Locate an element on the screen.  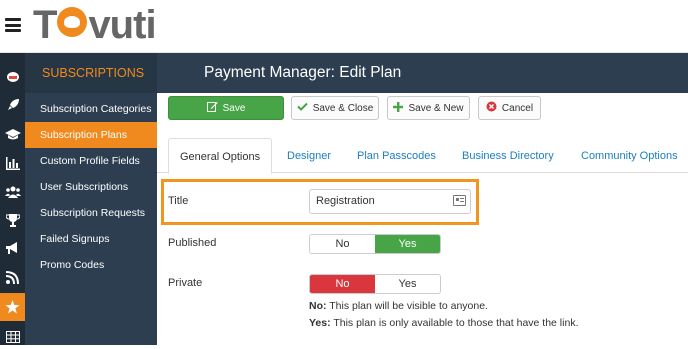
title-input: Registration is located at coordinates (390, 201).